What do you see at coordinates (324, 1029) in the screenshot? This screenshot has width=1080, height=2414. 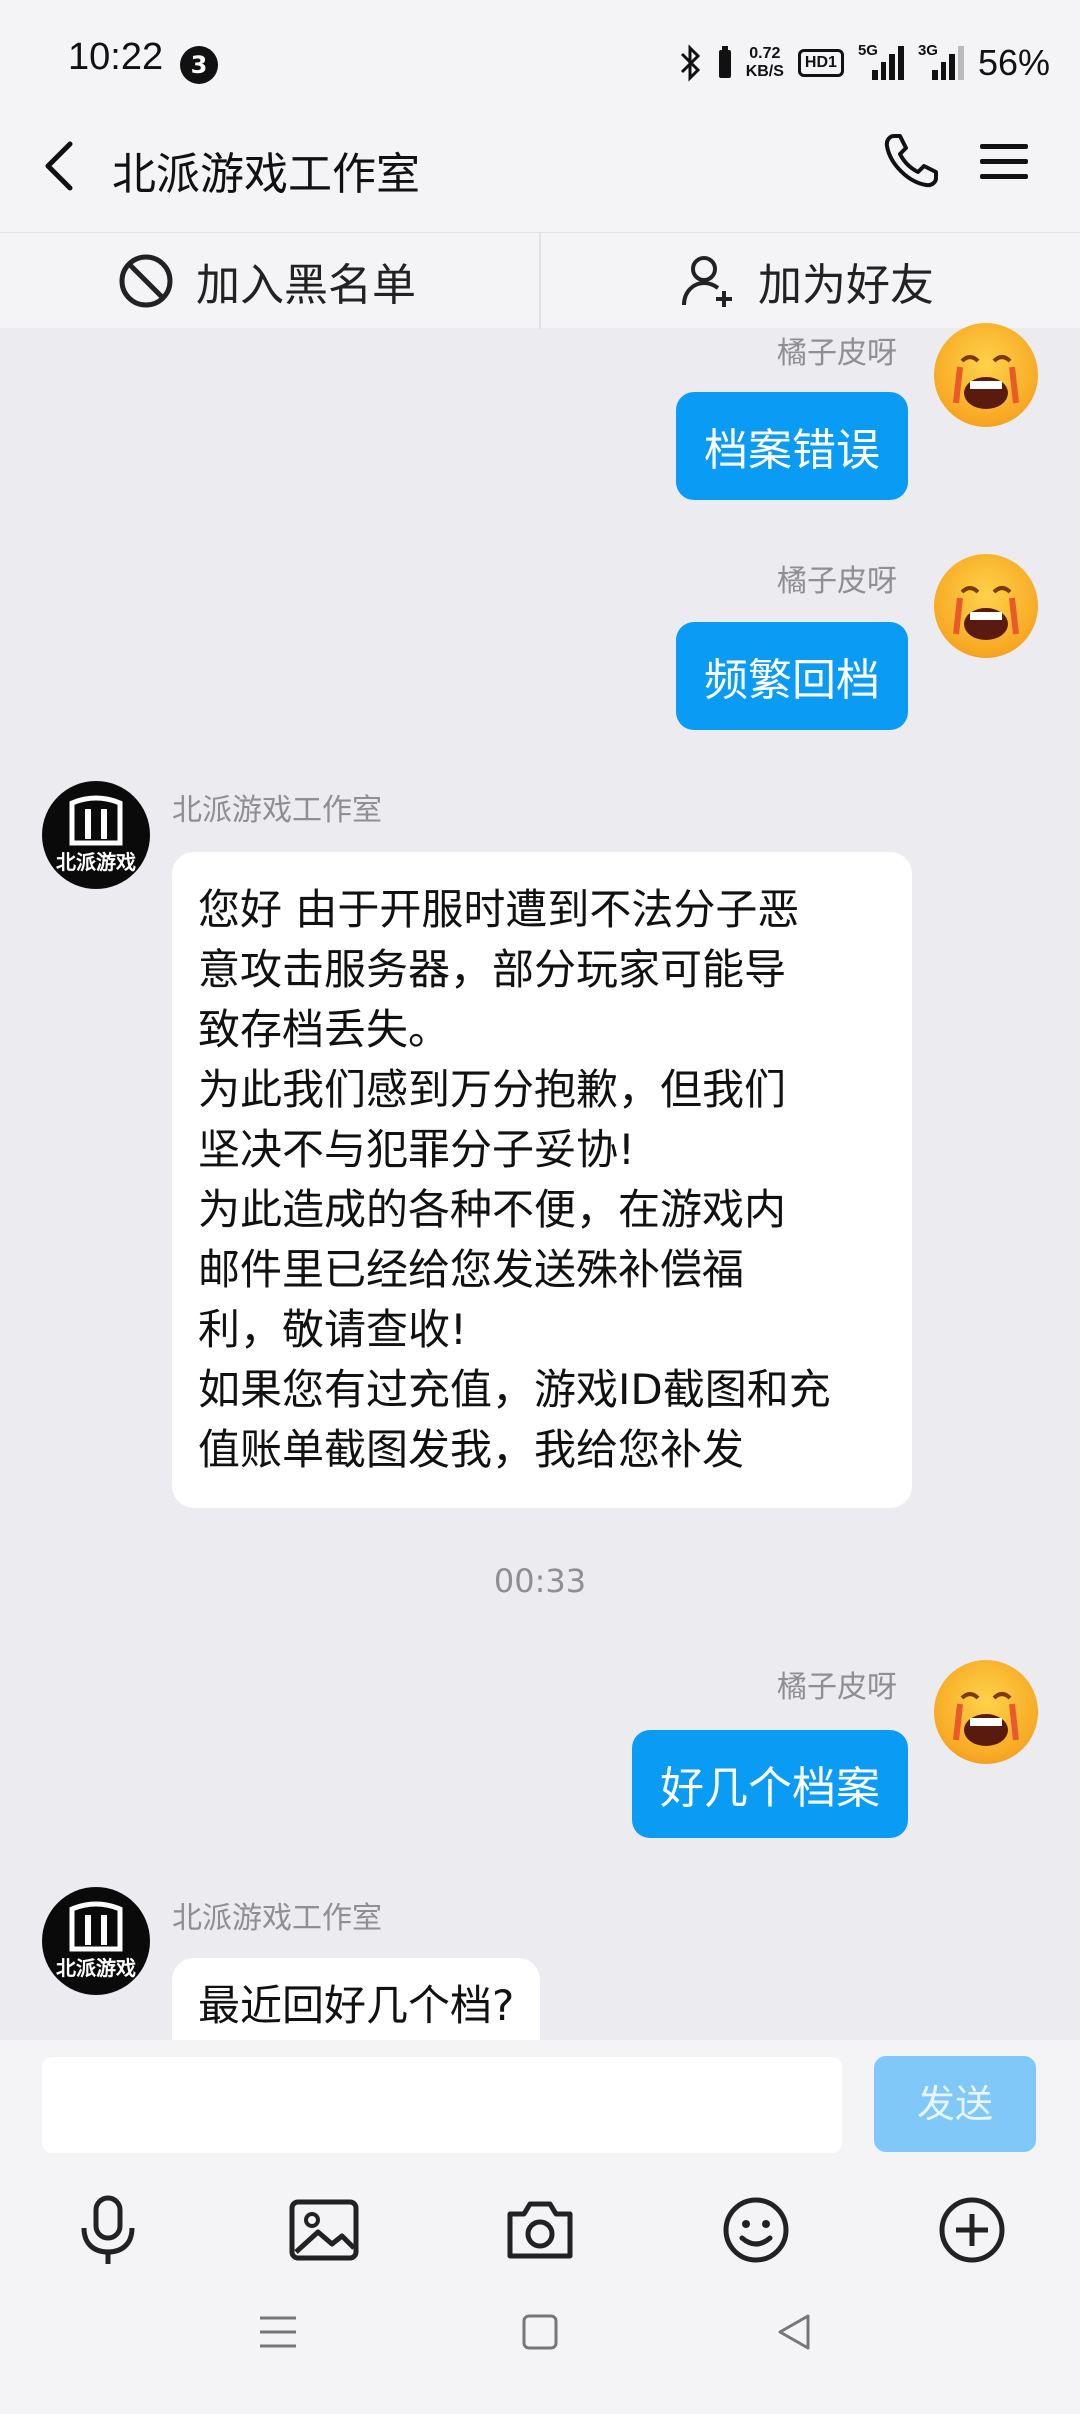 I see `message-line: 致存档丢失。` at bounding box center [324, 1029].